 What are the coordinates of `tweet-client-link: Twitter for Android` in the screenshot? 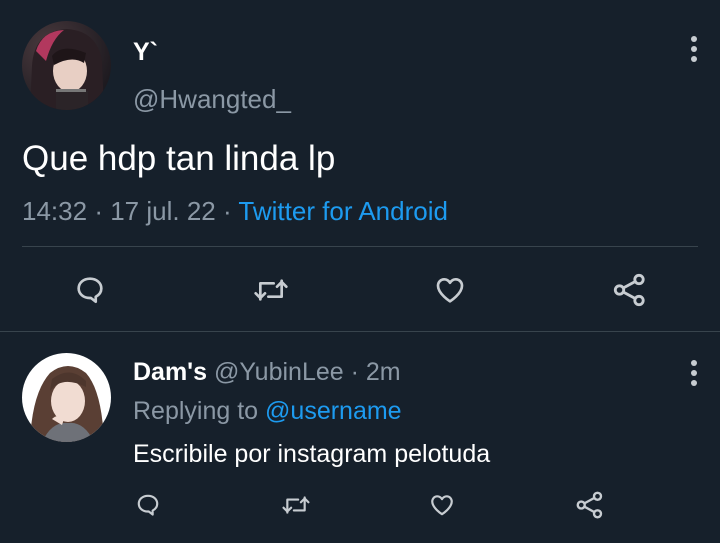 It's located at (343, 211).